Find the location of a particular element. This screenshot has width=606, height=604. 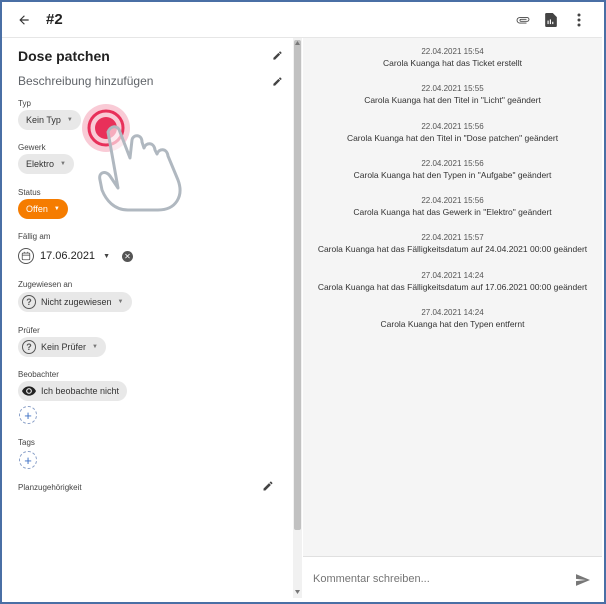

arrow-left-icon is located at coordinates (24, 19).